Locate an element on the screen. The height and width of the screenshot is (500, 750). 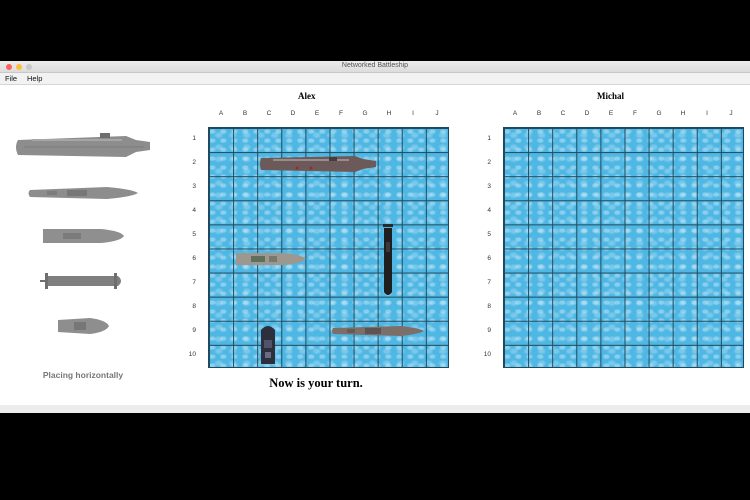
menu-help: Help is located at coordinates (34, 78).